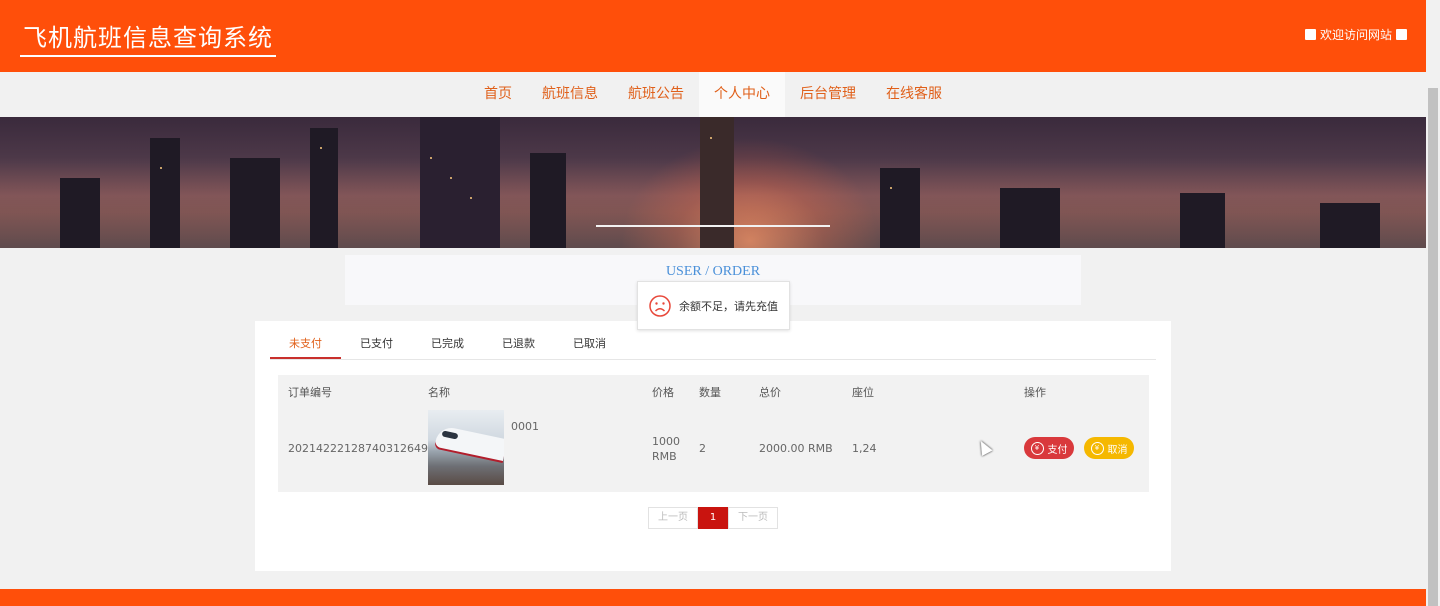 This screenshot has width=1440, height=606. What do you see at coordinates (796, 448) in the screenshot?
I see `cell-total: 2000.00 RMB` at bounding box center [796, 448].